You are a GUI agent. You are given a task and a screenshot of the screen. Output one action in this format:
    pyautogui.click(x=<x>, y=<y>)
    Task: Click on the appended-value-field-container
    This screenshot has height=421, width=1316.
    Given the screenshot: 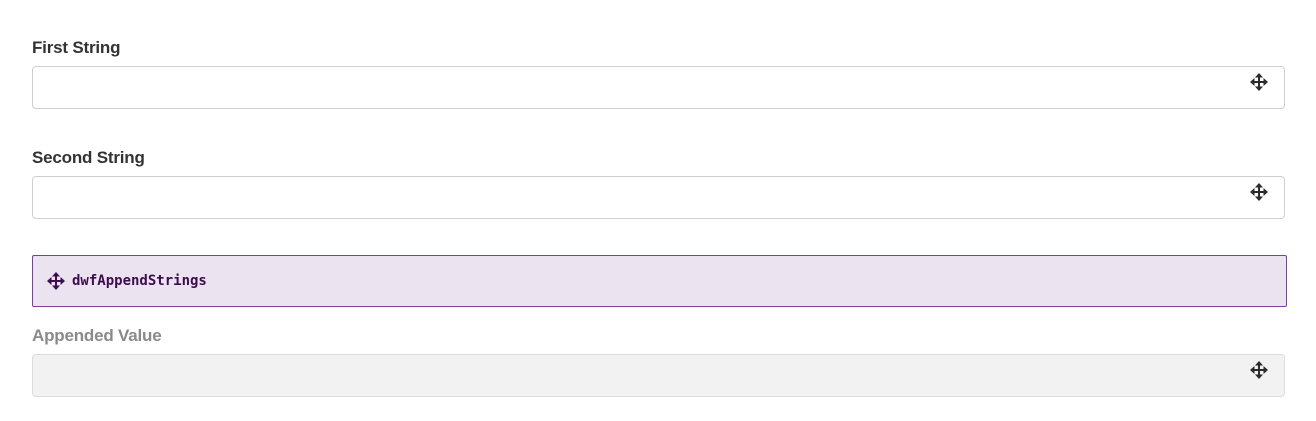 What is the action you would take?
    pyautogui.click(x=658, y=375)
    